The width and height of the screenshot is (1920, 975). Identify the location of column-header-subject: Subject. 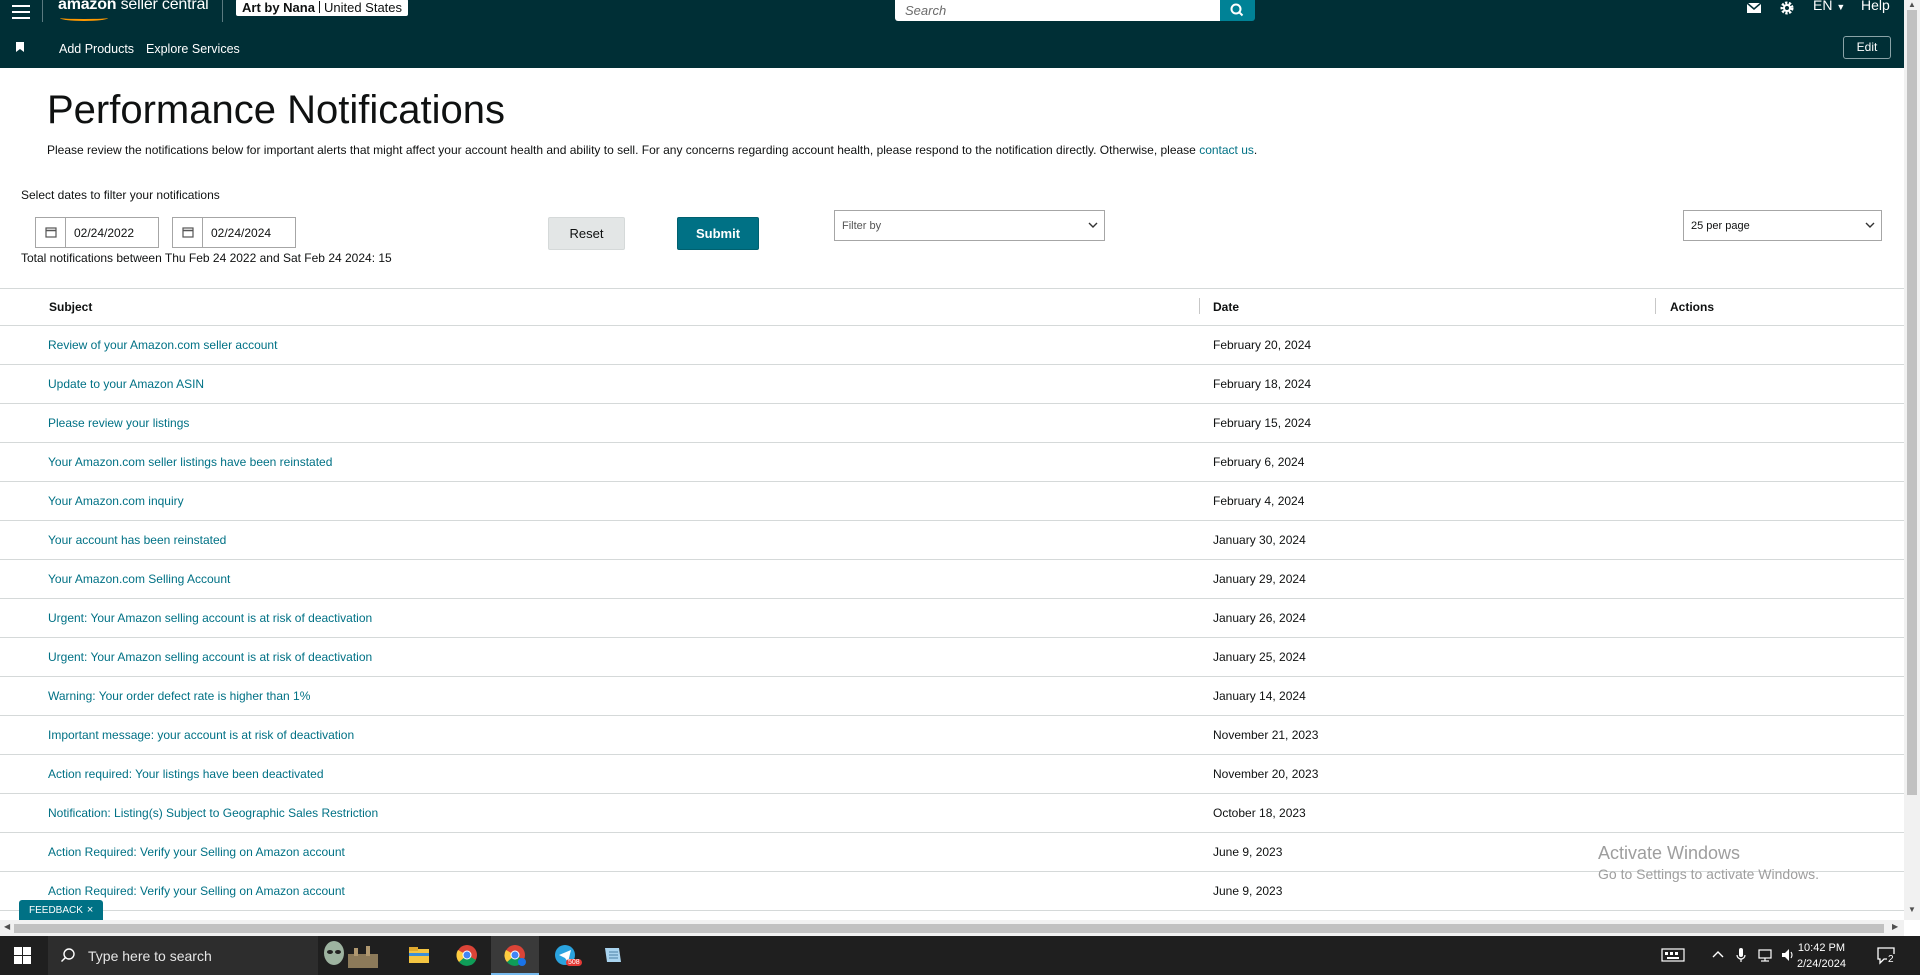
(70, 307).